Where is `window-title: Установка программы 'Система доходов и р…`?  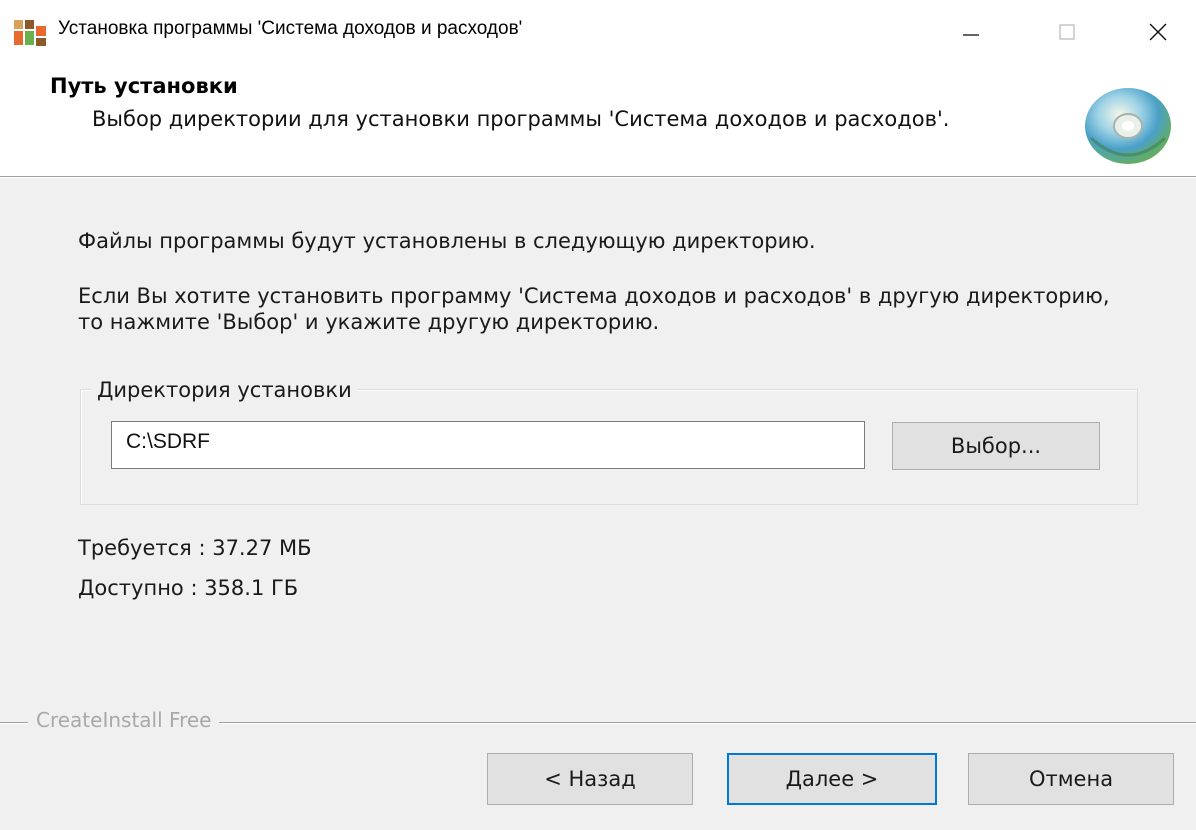
window-title: Установка программы 'Система доходов и р… is located at coordinates (290, 28).